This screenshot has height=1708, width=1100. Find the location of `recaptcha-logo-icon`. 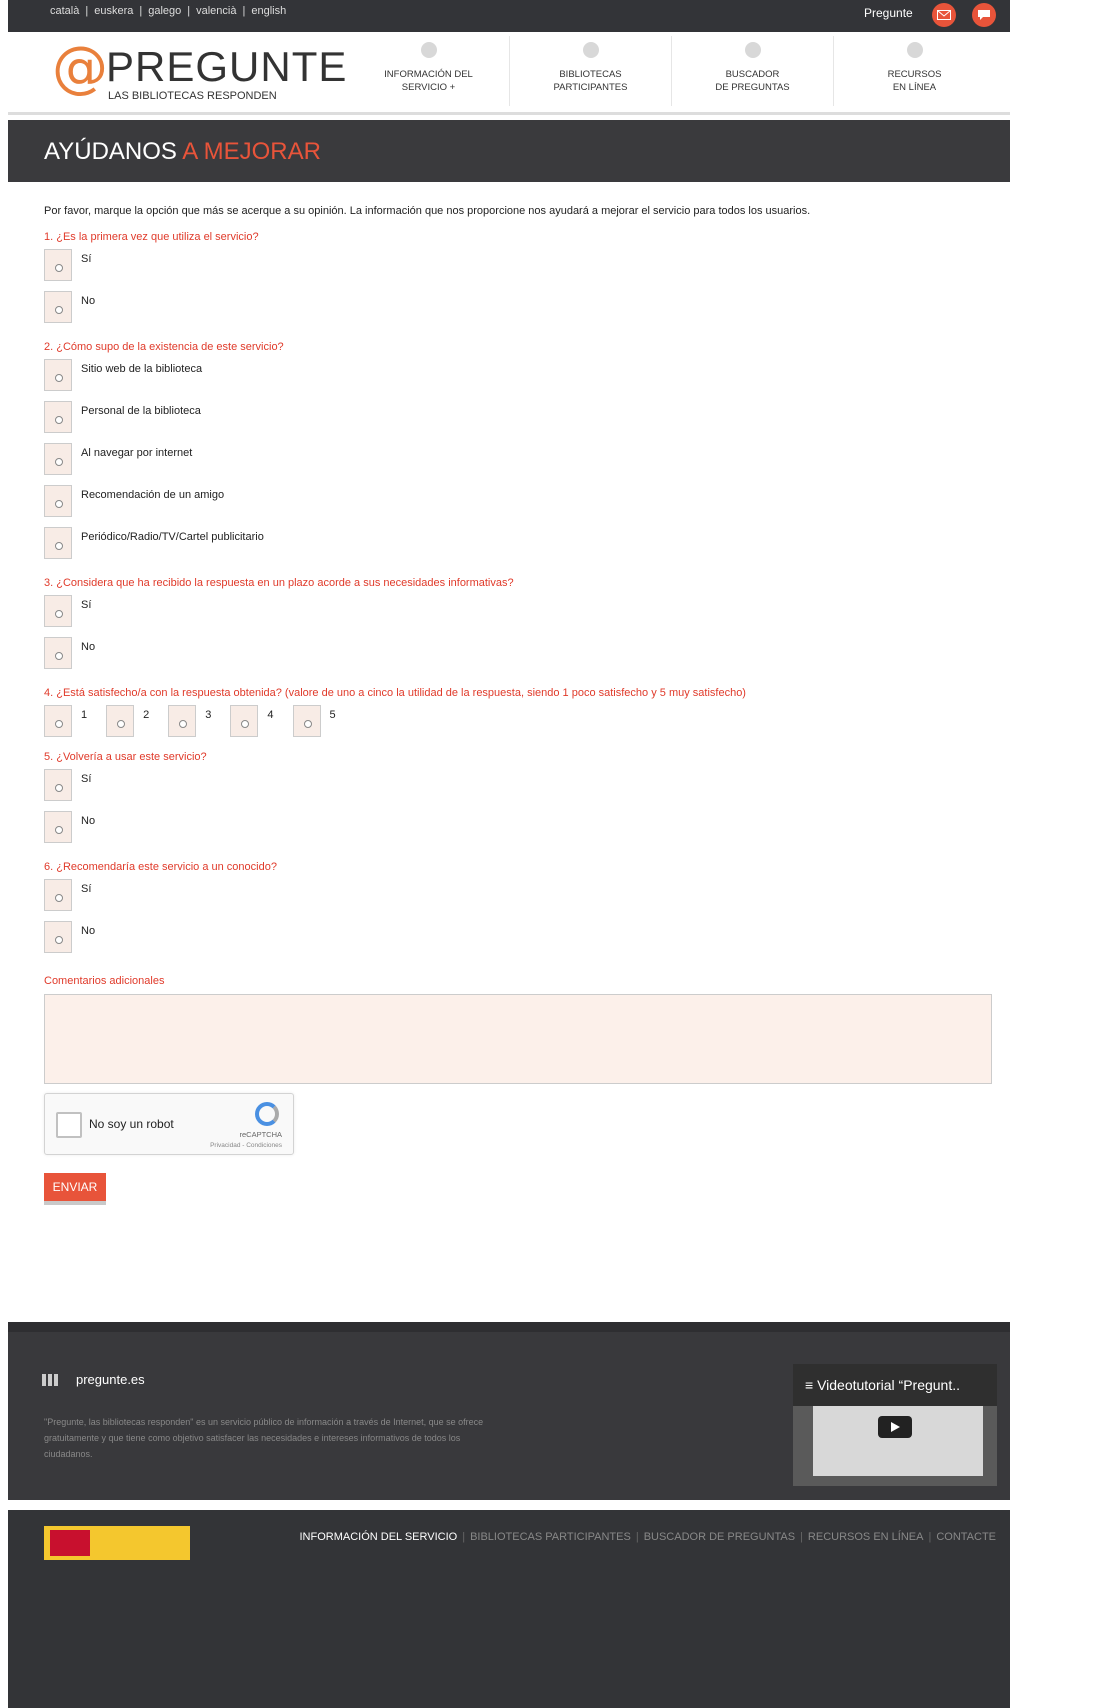

recaptcha-logo-icon is located at coordinates (267, 1114).